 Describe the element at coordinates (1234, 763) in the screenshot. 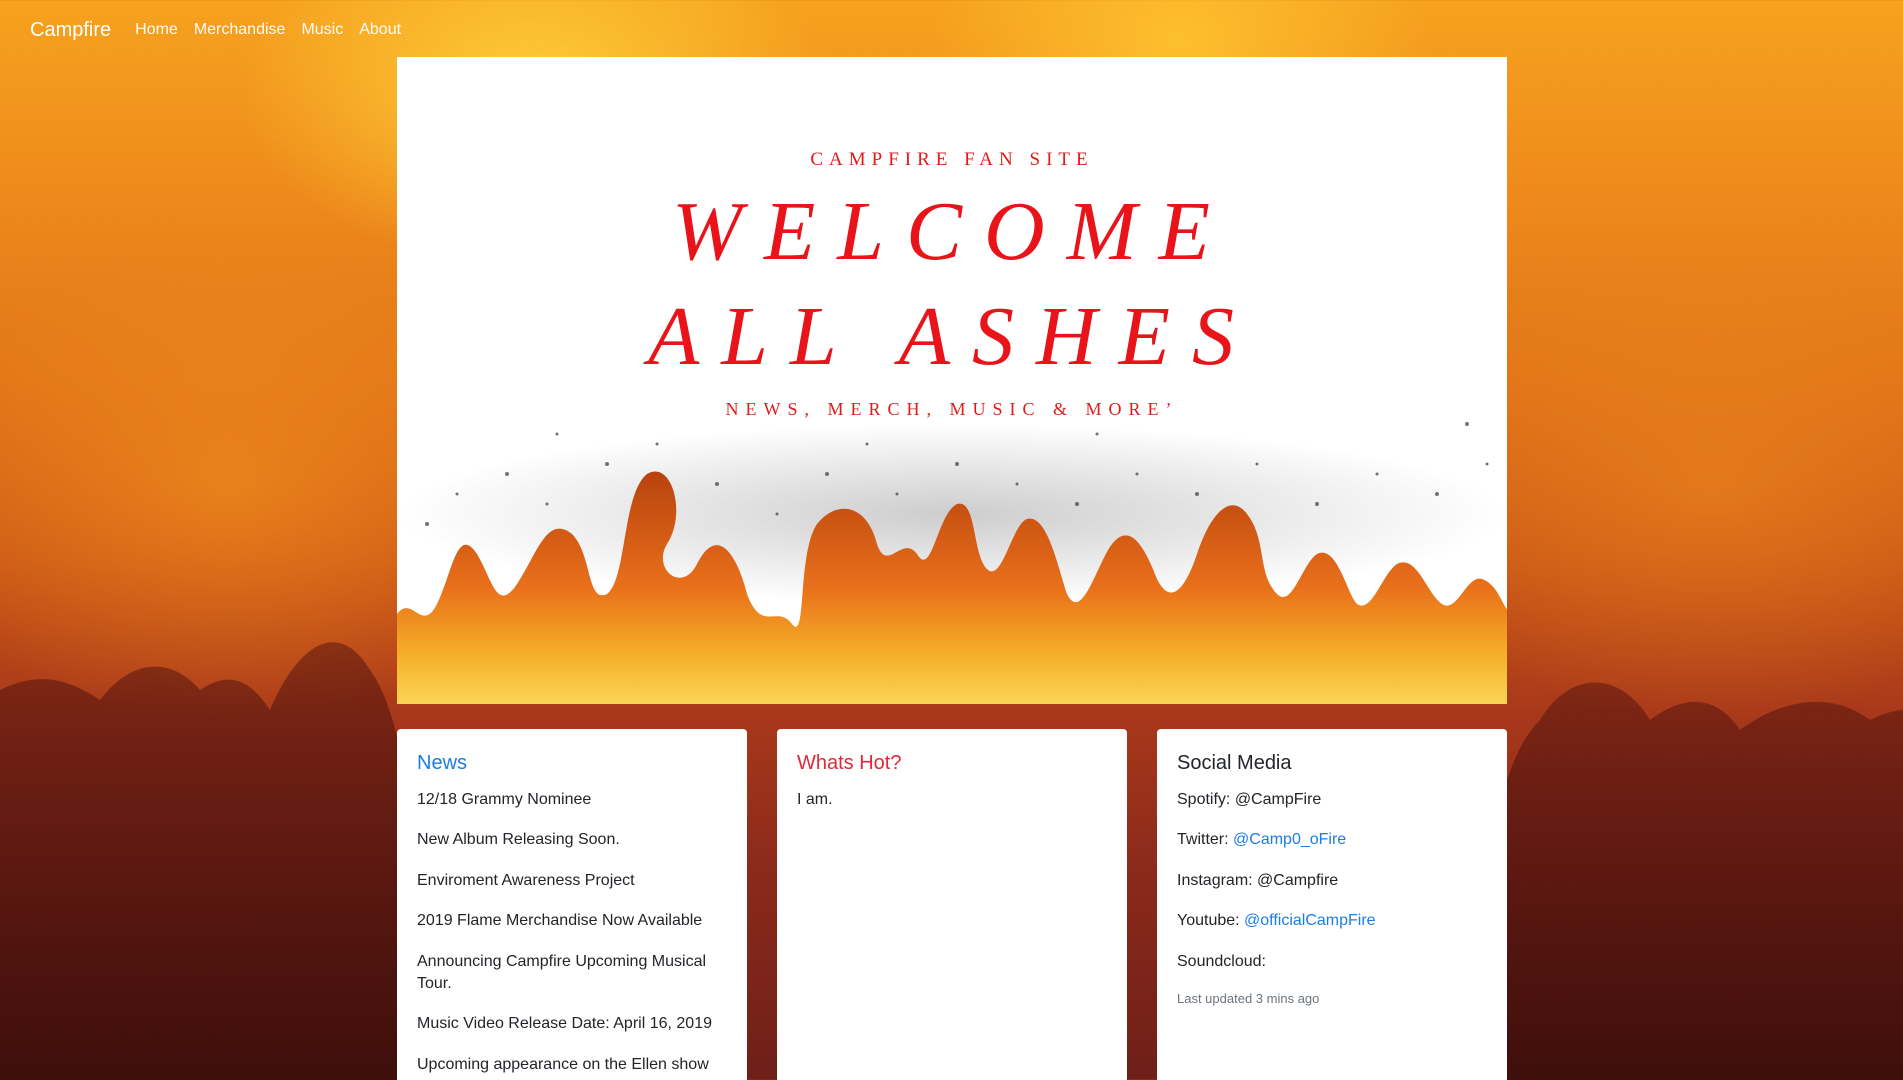

I see `social-media-title: Social Media` at that location.